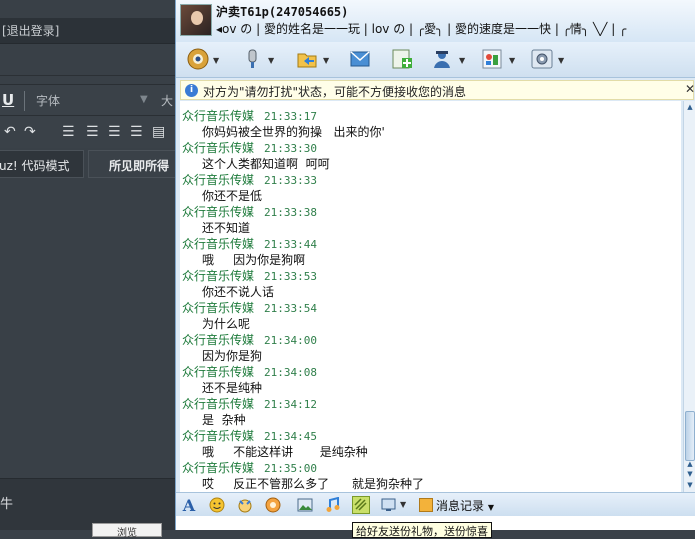  I want to click on numbered-list-icon: ☰, so click(68, 132).